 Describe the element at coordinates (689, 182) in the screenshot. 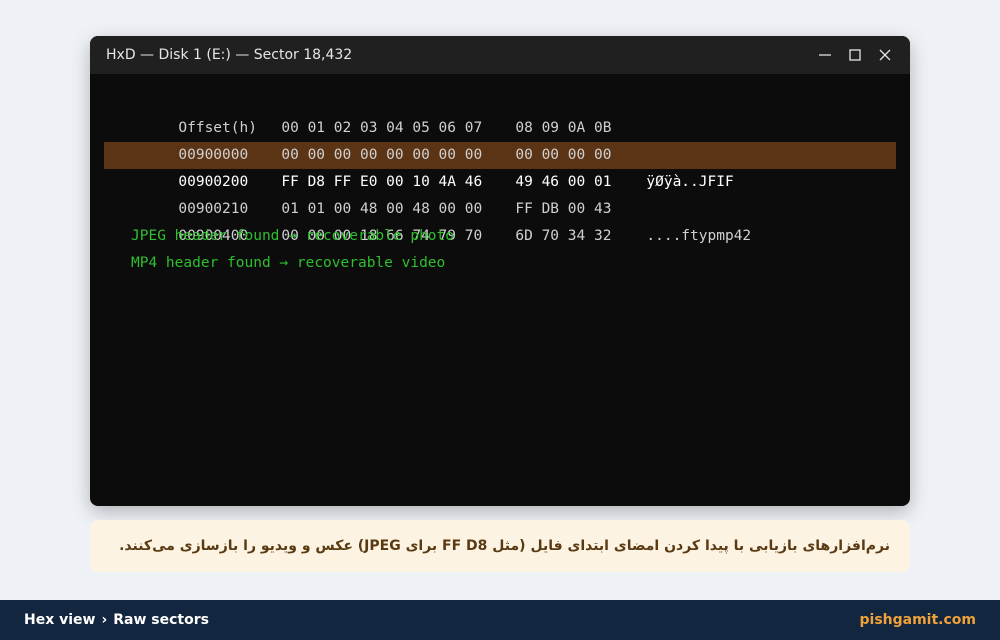

I see `row-ascii: ÿØÿà..JFIF` at that location.